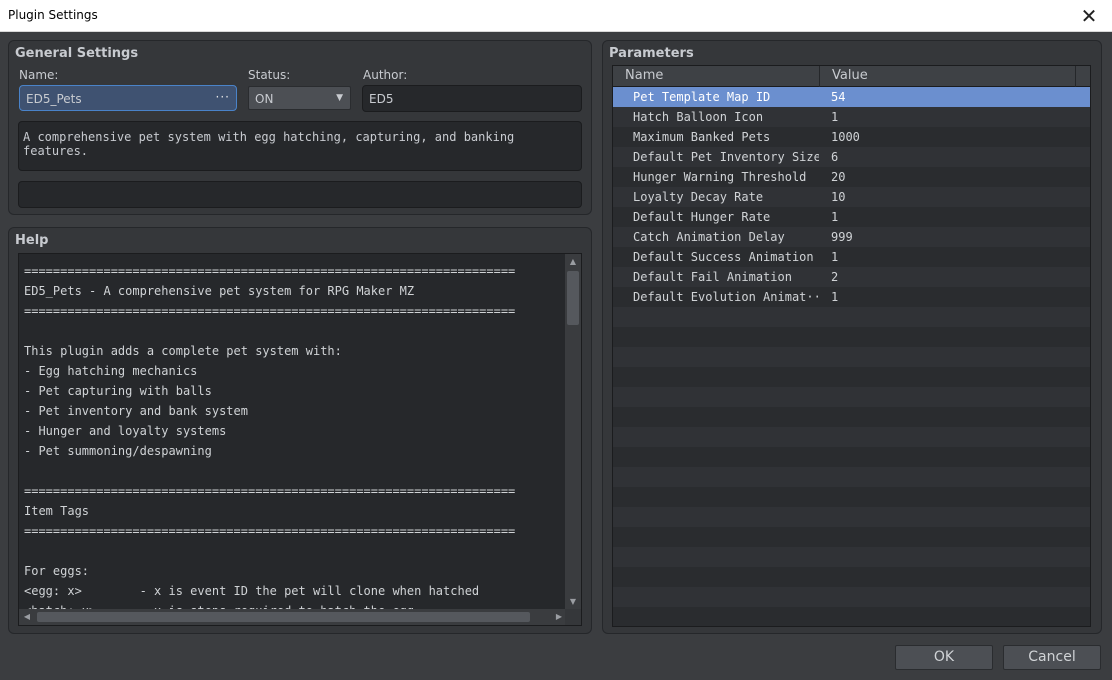  Describe the element at coordinates (223, 97) in the screenshot. I see `ellipsis-icon: ···` at that location.